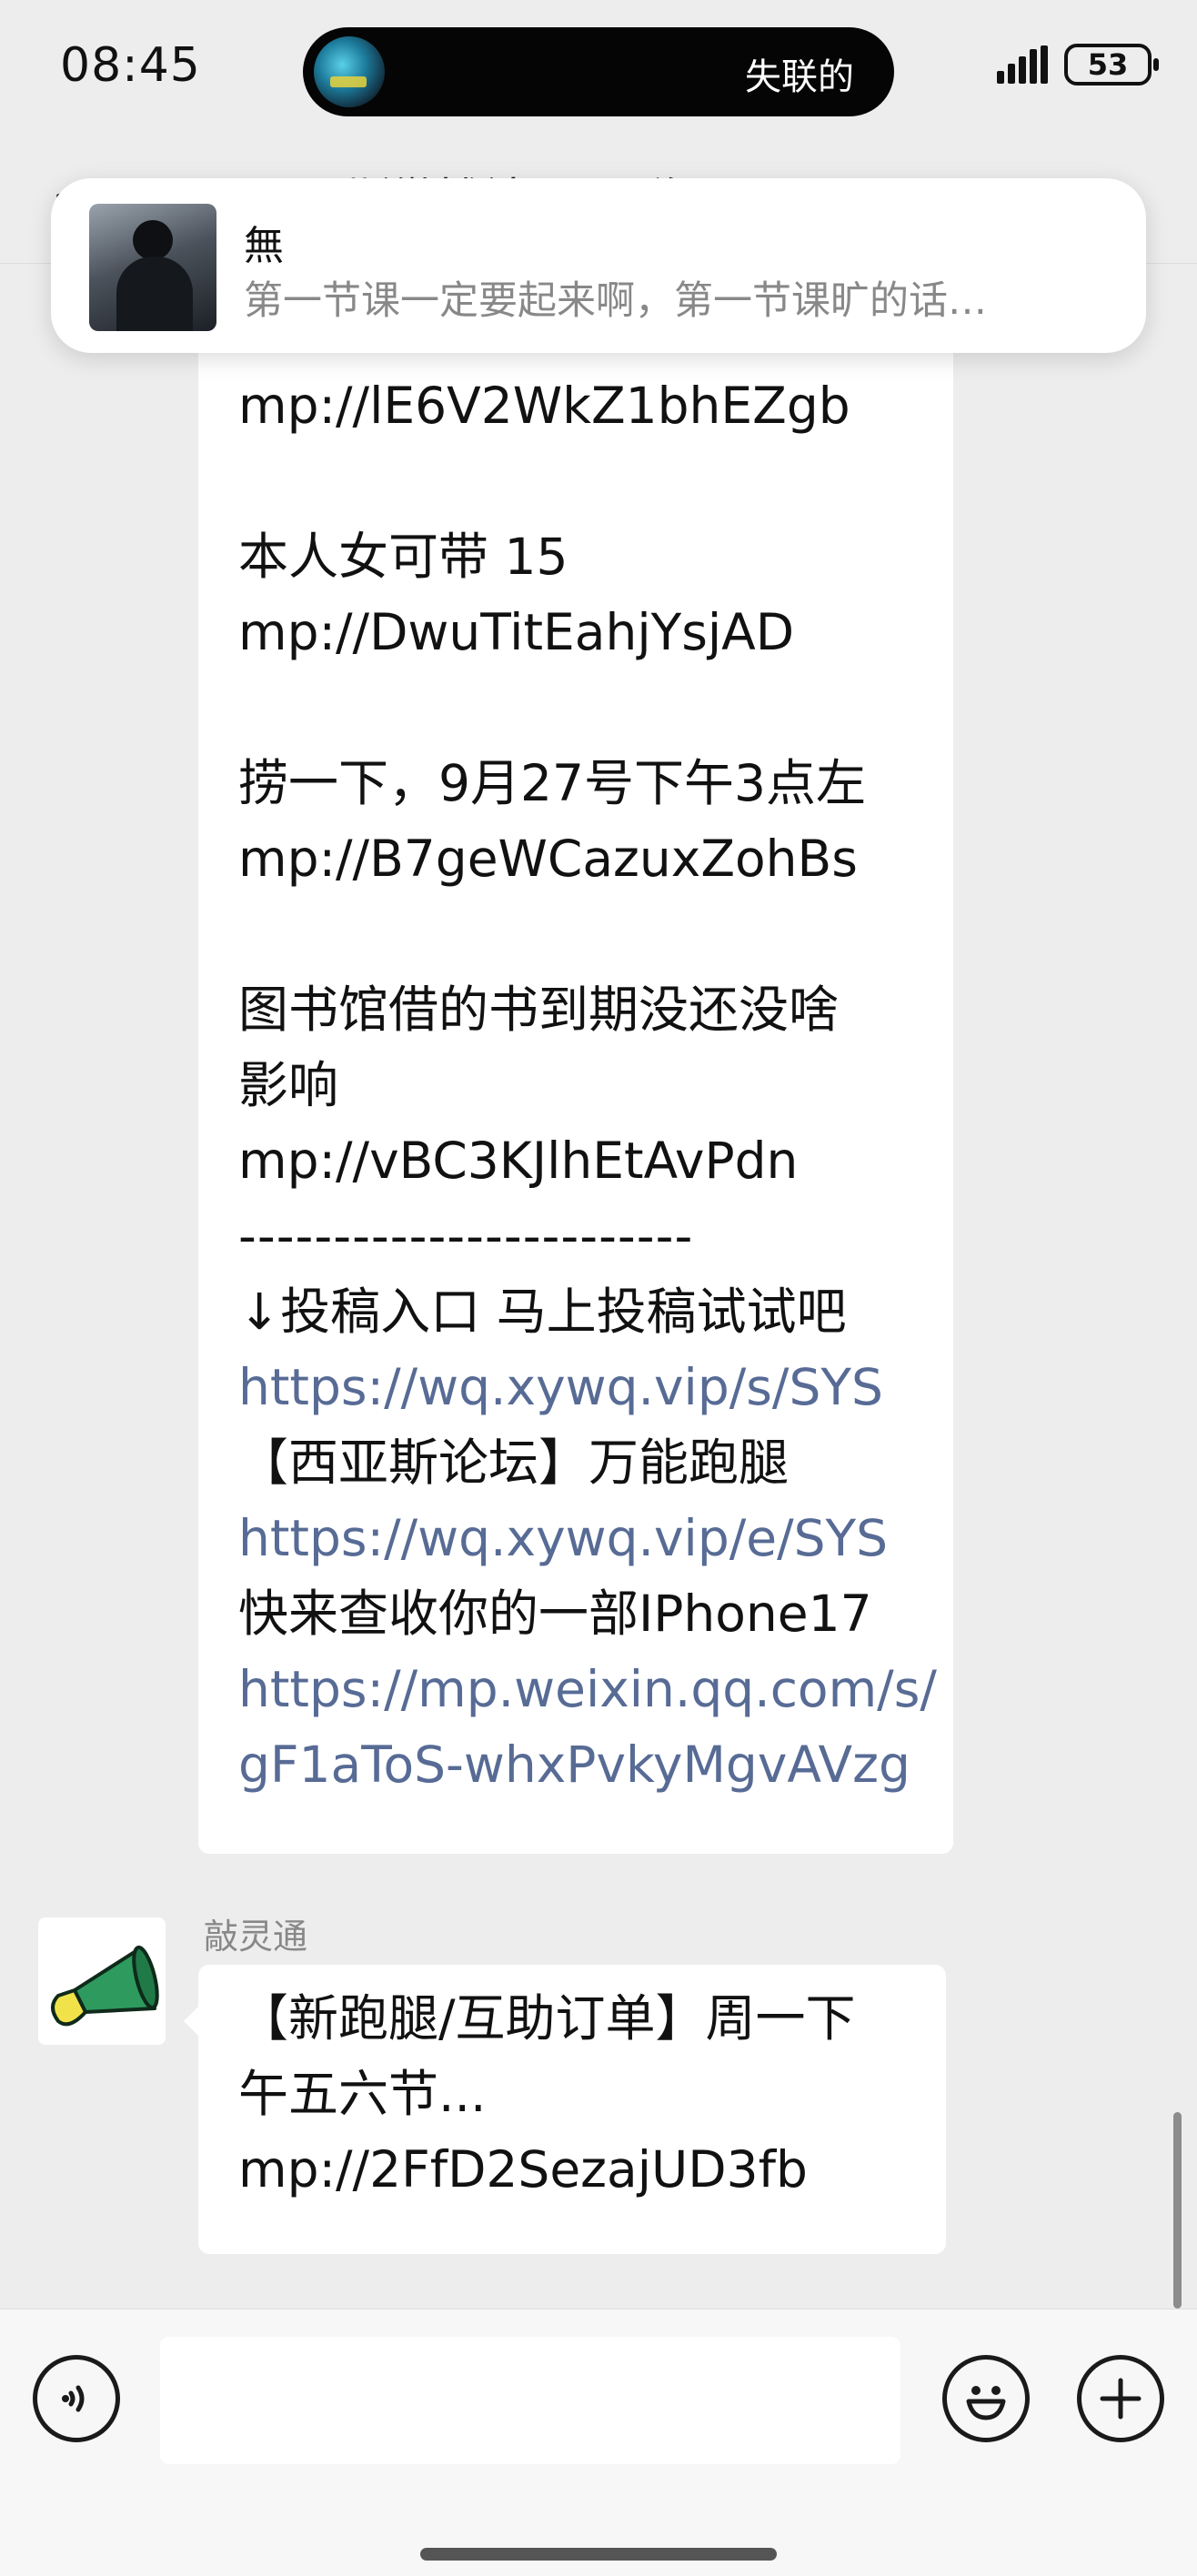 The height and width of the screenshot is (2576, 1197). What do you see at coordinates (542, 1312) in the screenshot?
I see `message-line: ↓投稿入口 马上投稿试试吧` at bounding box center [542, 1312].